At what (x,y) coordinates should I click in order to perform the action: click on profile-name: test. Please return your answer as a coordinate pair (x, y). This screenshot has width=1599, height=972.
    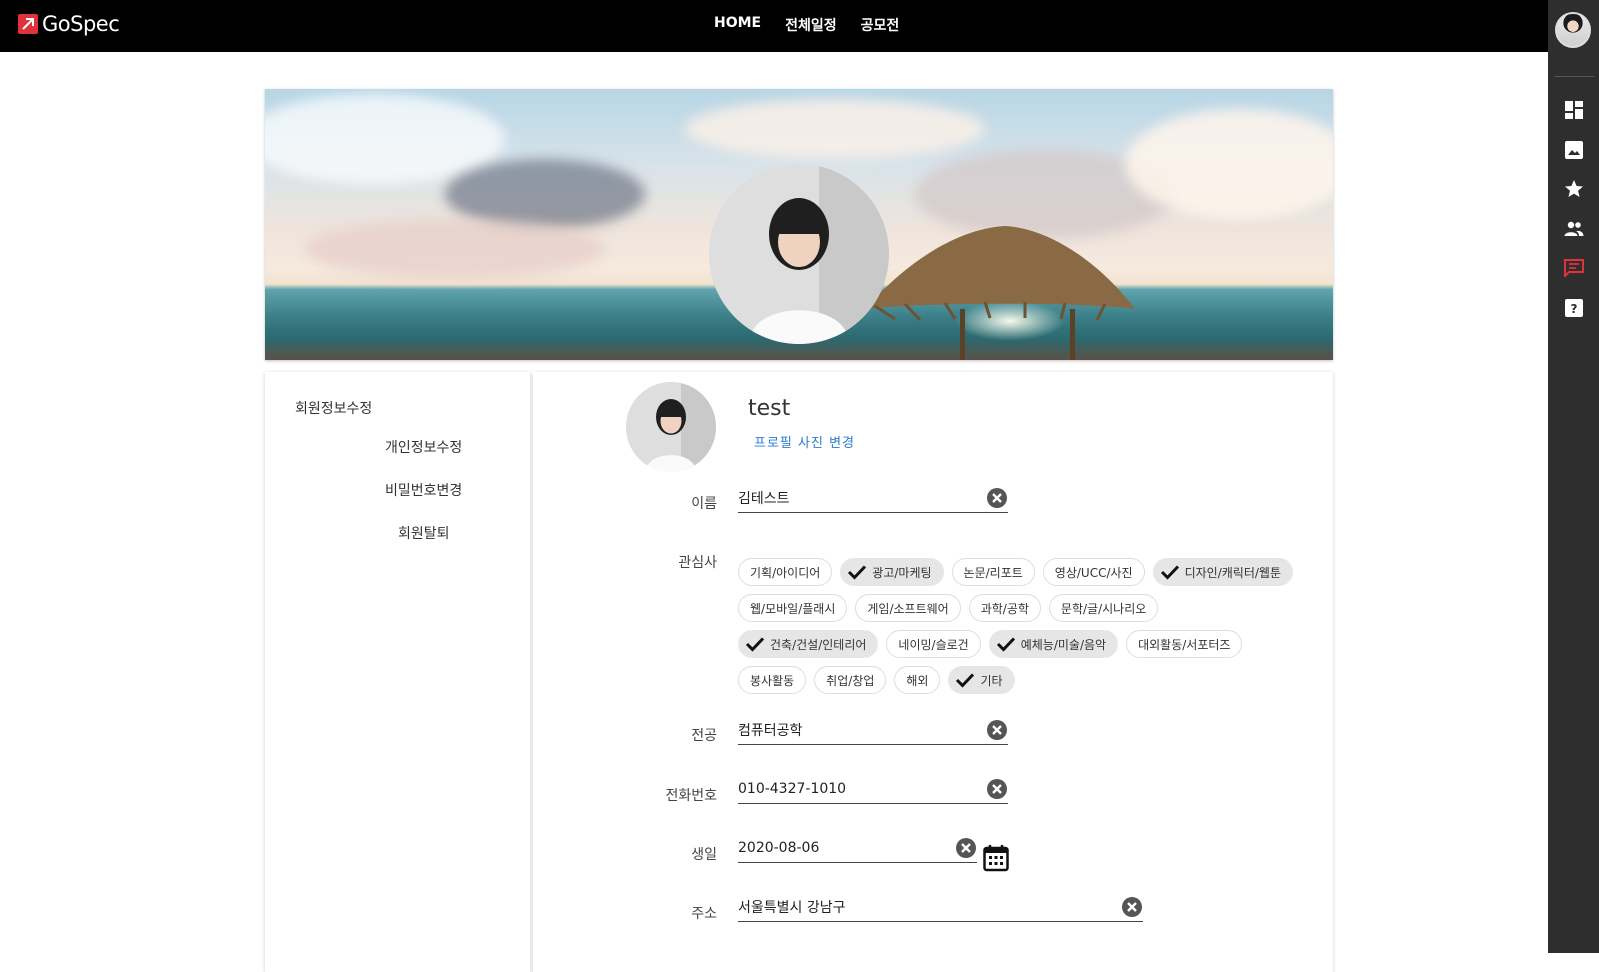
    Looking at the image, I should click on (769, 408).